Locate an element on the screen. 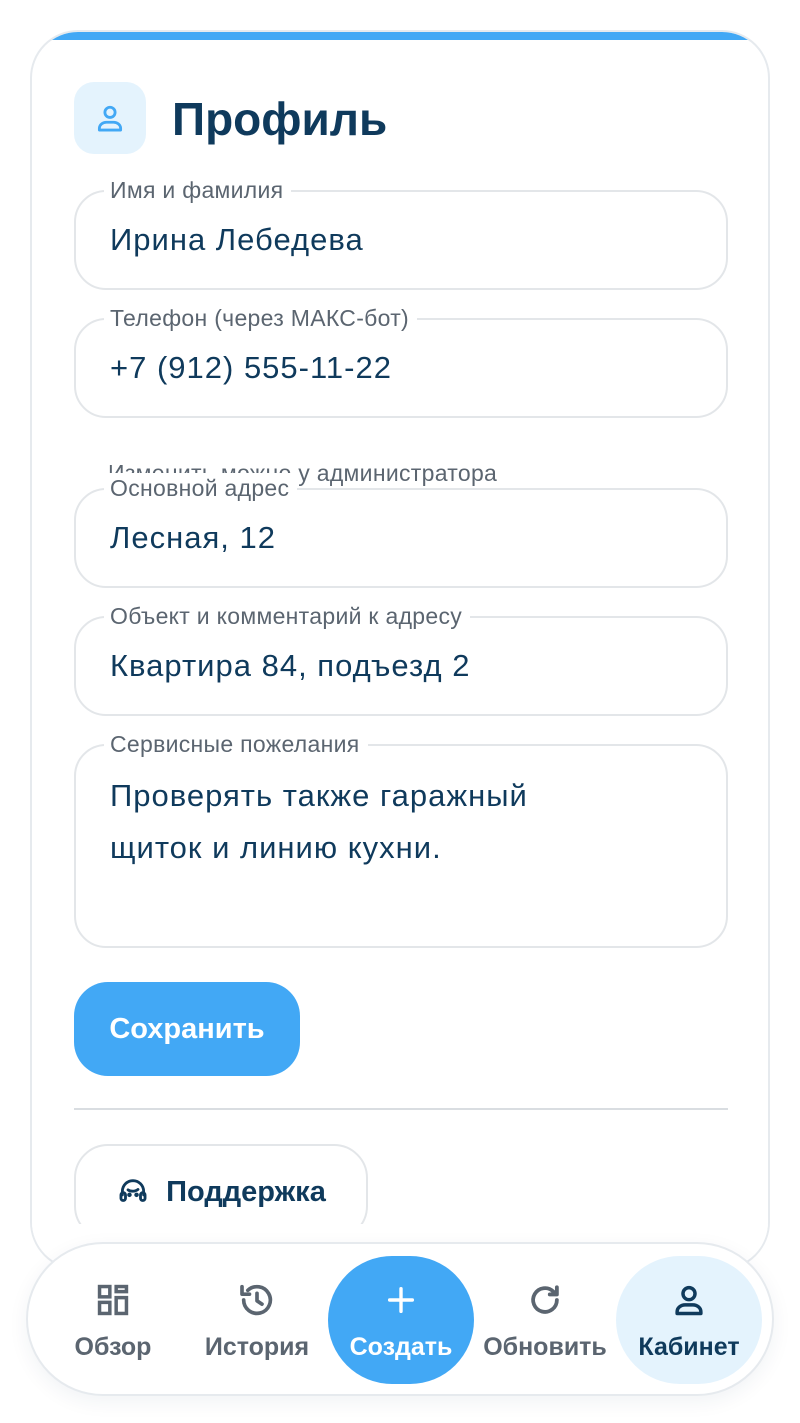 This screenshot has width=800, height=1423. nav-item-refresh: Обновить is located at coordinates (545, 1320).